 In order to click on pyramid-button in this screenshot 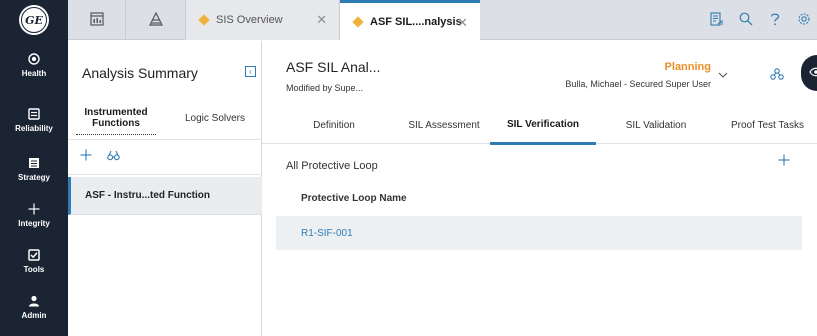, I will do `click(156, 20)`.